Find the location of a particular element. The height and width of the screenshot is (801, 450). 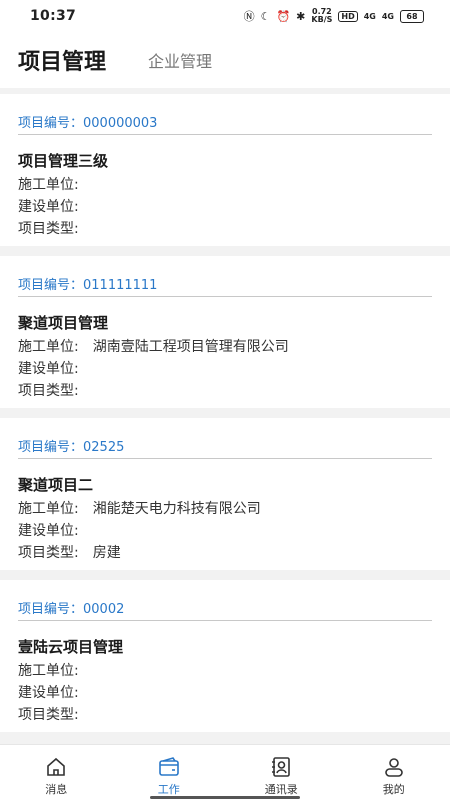

type-value: 房建 is located at coordinates (107, 553).